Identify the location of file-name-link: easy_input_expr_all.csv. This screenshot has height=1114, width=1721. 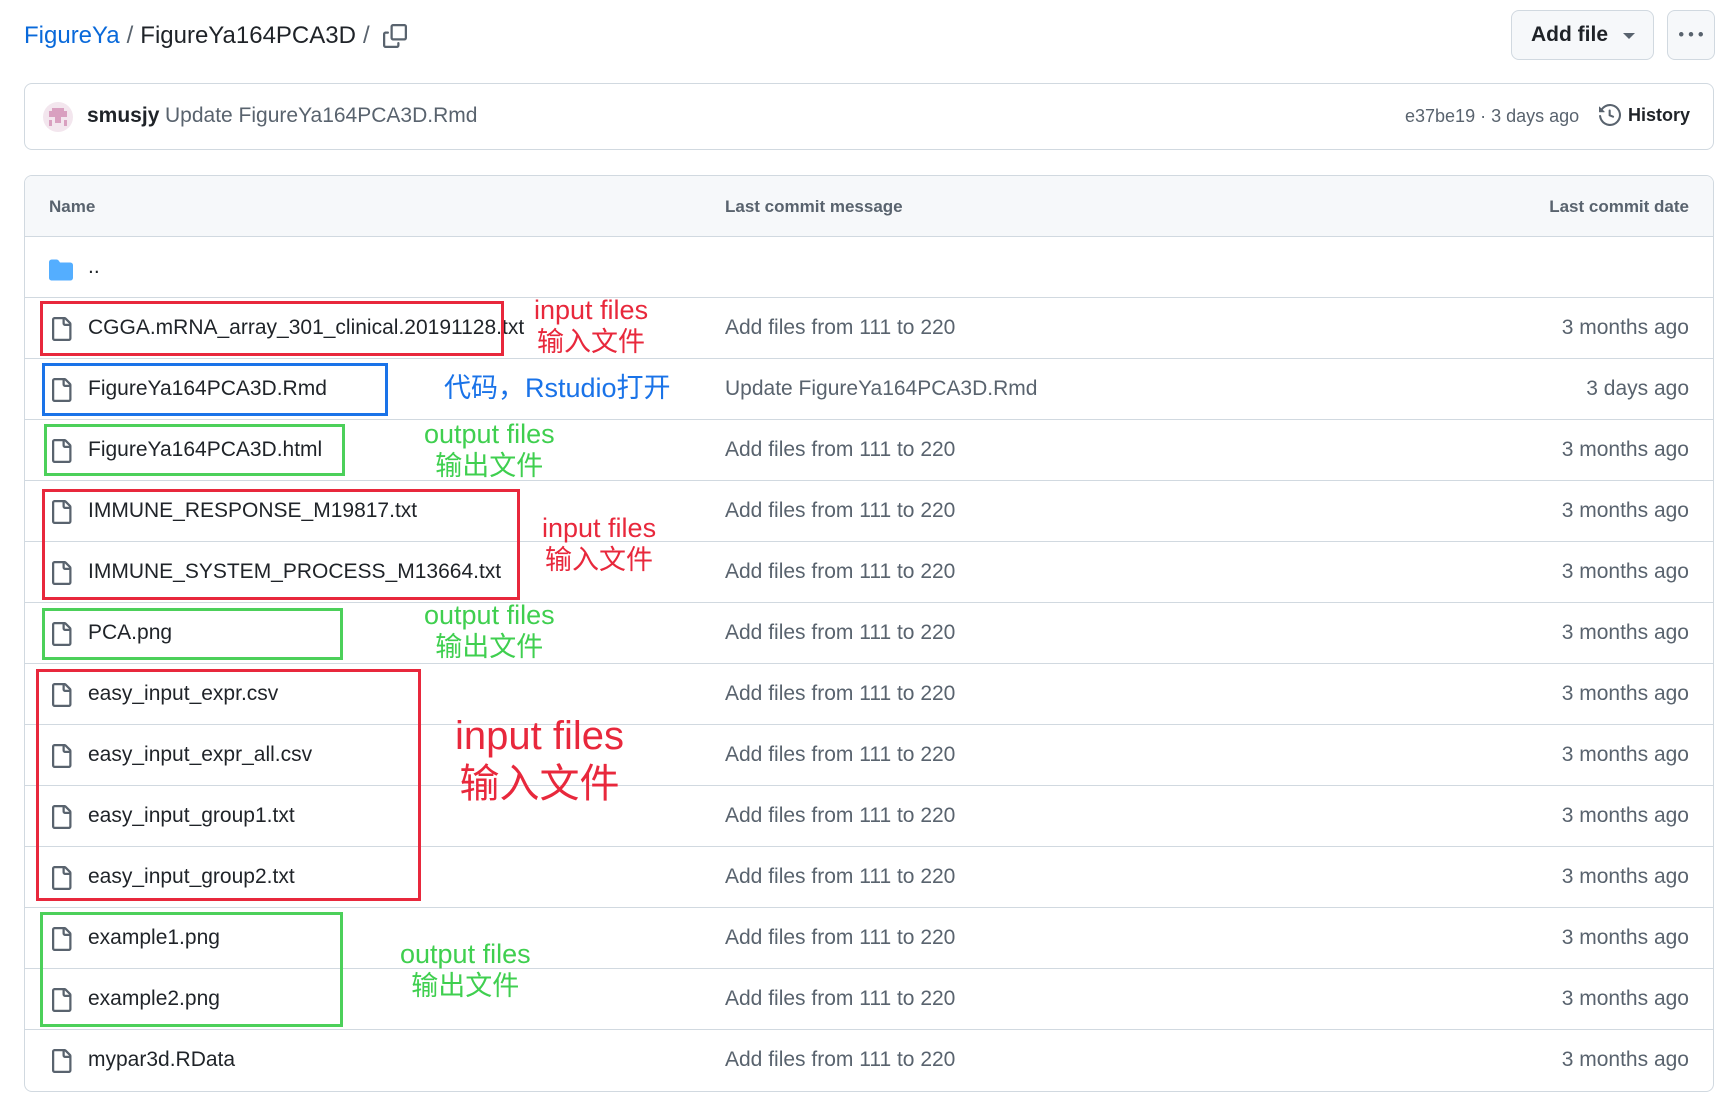
(200, 755).